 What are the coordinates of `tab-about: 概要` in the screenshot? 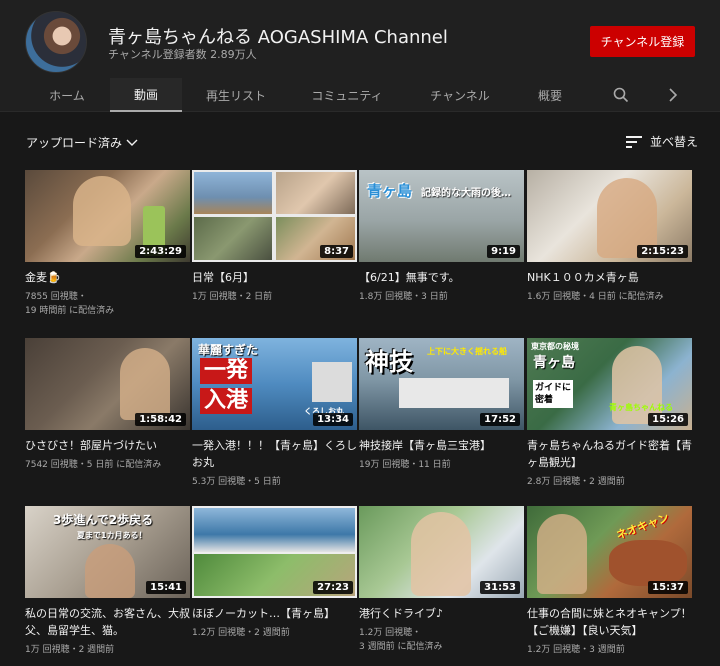 It's located at (550, 95).